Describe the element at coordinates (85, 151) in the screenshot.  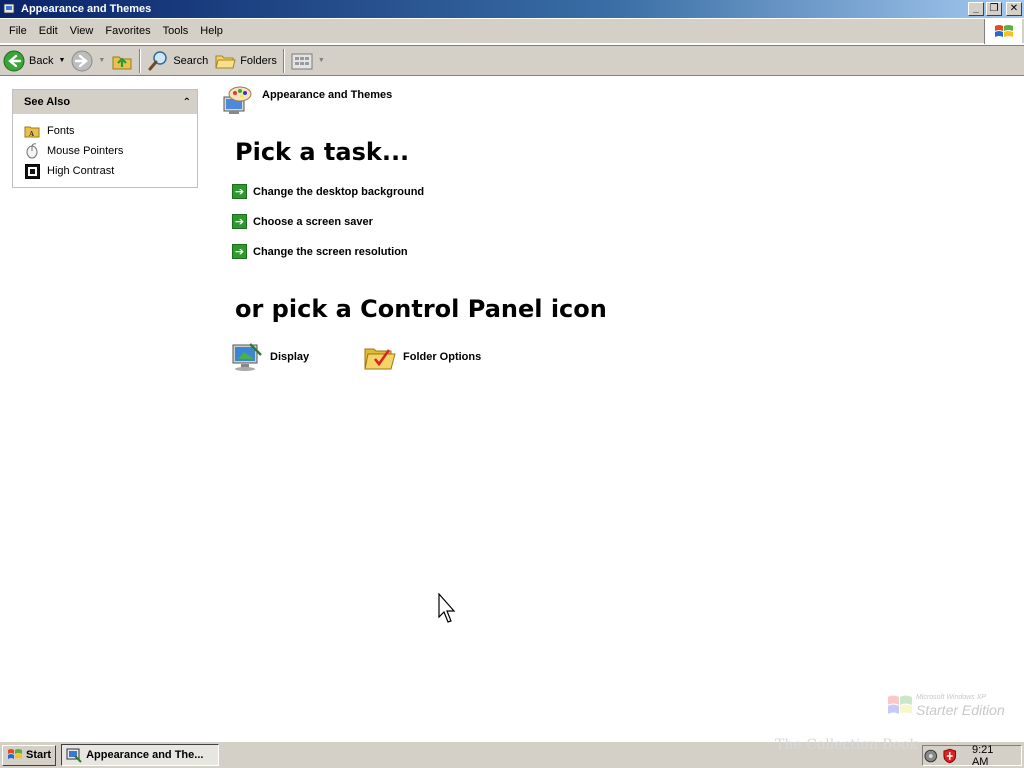
I see `see-also-label: Mouse Pointers` at that location.